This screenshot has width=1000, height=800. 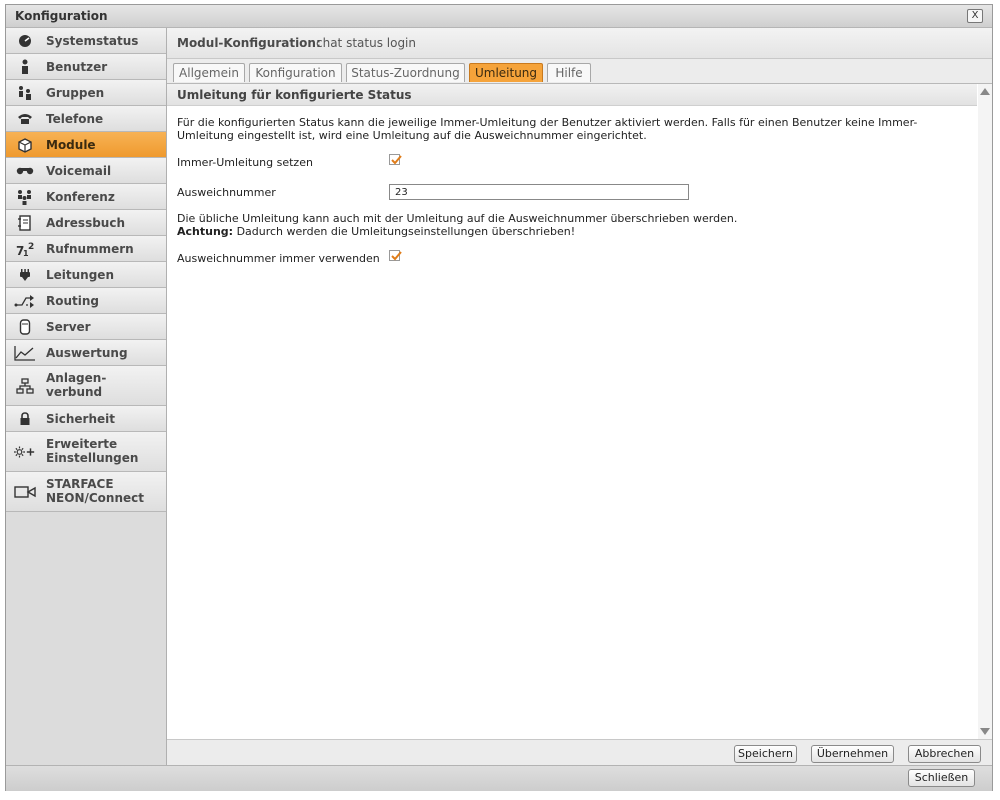 I want to click on sidebar-item-server: Server, so click(x=86, y=327).